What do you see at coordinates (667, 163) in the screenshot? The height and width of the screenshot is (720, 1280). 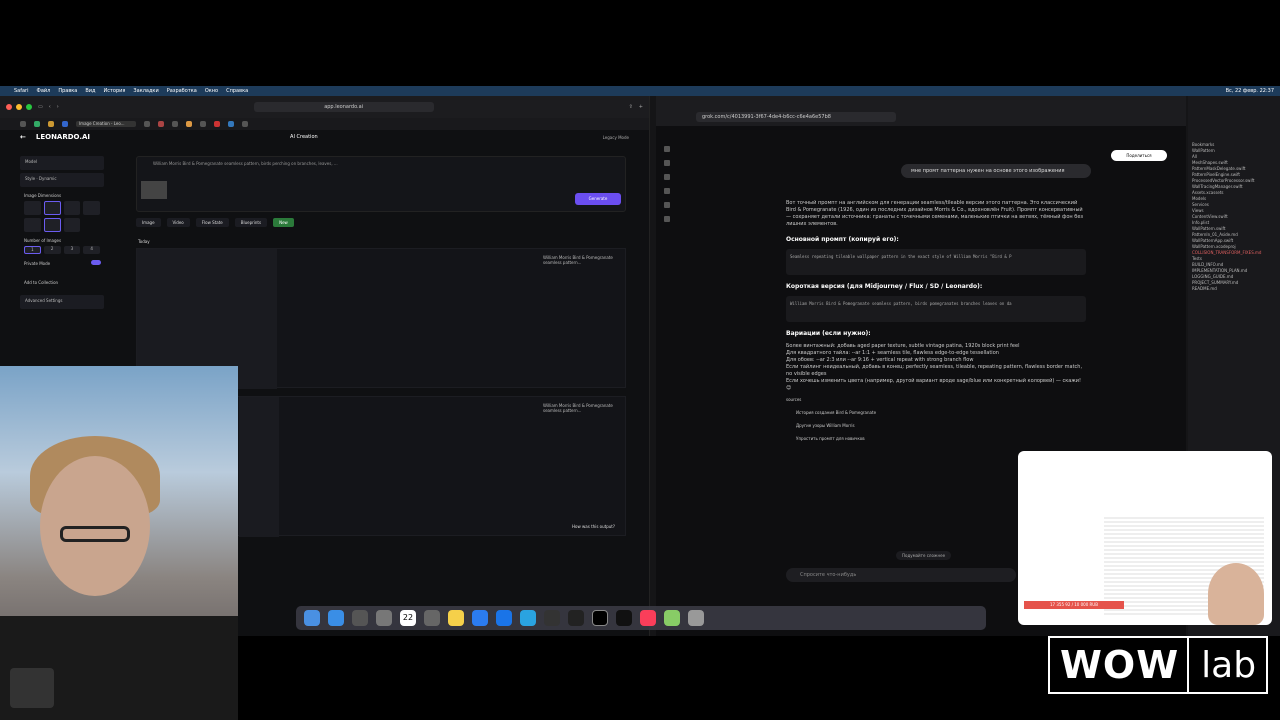 I see `search-icon` at bounding box center [667, 163].